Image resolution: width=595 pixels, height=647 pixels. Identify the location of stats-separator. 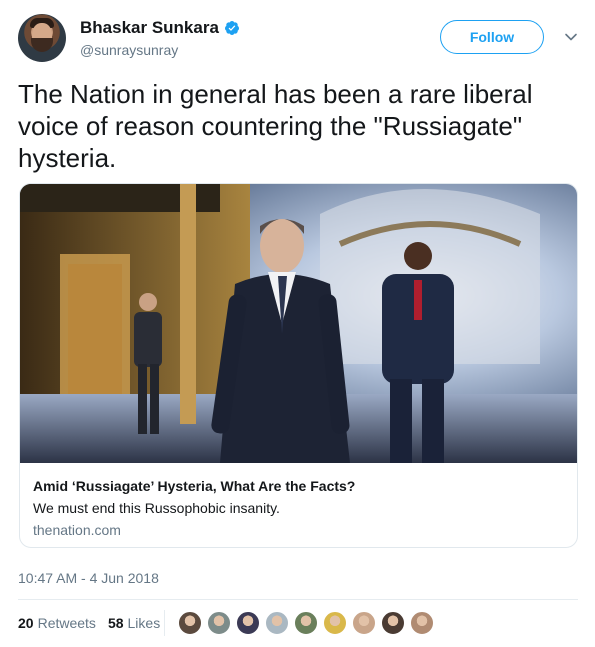
(164, 623).